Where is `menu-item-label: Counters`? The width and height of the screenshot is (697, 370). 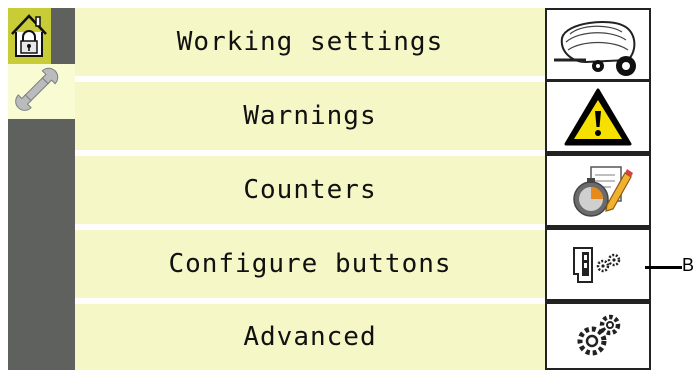 menu-item-label: Counters is located at coordinates (310, 190).